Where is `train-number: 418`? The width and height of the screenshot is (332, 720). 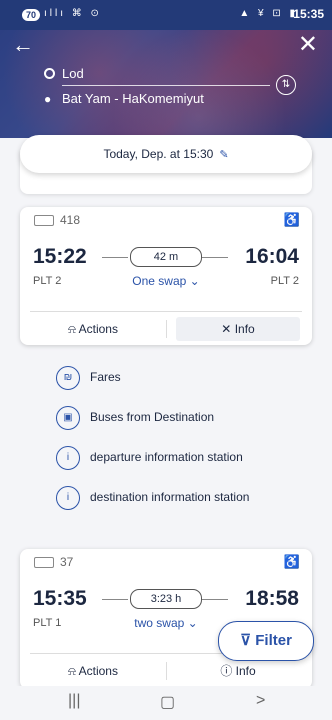 train-number: 418 is located at coordinates (57, 220).